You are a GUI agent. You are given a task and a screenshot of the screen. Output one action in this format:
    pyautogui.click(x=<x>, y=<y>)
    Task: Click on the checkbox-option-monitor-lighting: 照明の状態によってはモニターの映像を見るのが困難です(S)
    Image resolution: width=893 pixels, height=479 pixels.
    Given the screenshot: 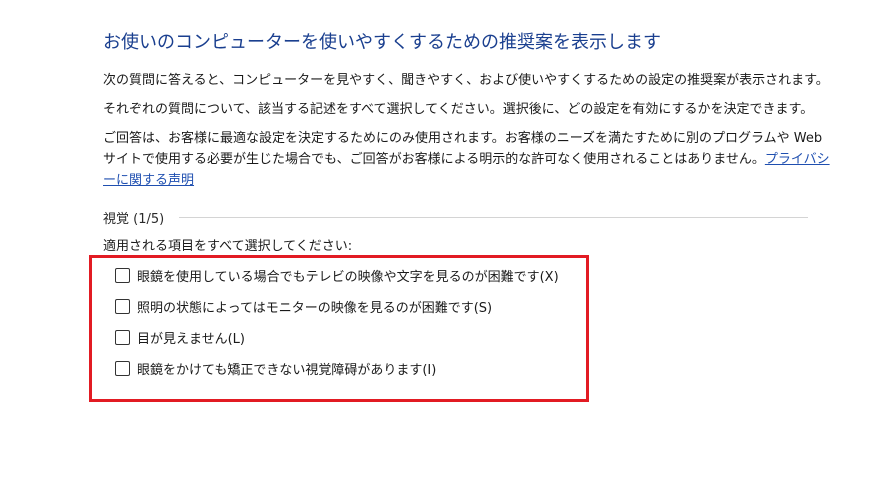 What is the action you would take?
    pyautogui.click(x=303, y=306)
    